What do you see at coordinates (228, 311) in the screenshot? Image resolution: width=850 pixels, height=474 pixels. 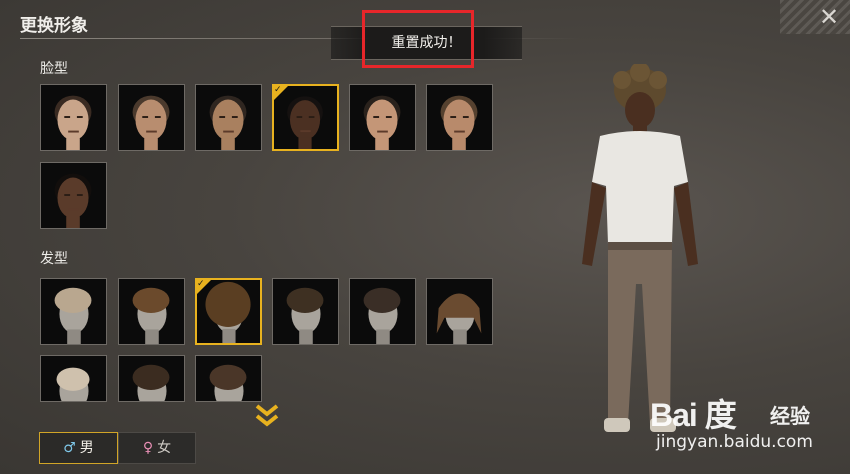 I see `hair-option: ✓` at bounding box center [228, 311].